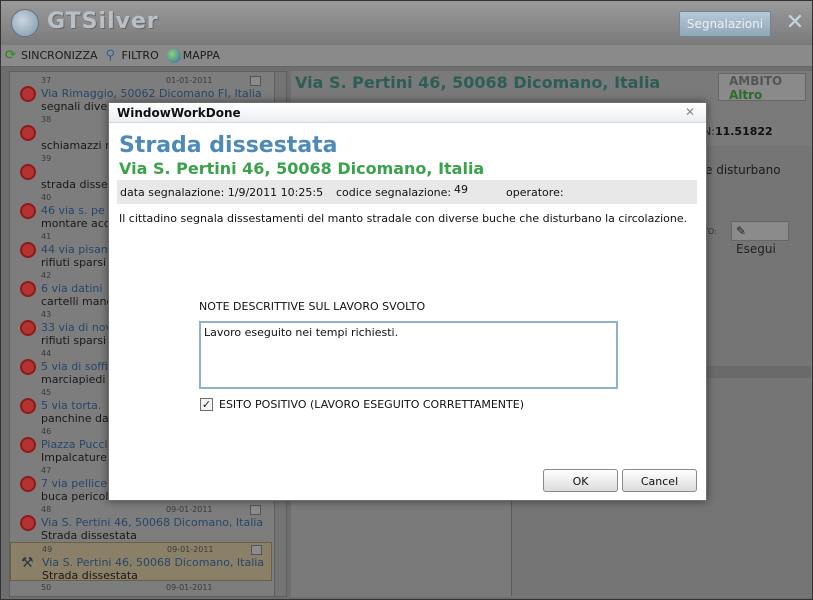  What do you see at coordinates (173, 55) in the screenshot?
I see `globe-icon` at bounding box center [173, 55].